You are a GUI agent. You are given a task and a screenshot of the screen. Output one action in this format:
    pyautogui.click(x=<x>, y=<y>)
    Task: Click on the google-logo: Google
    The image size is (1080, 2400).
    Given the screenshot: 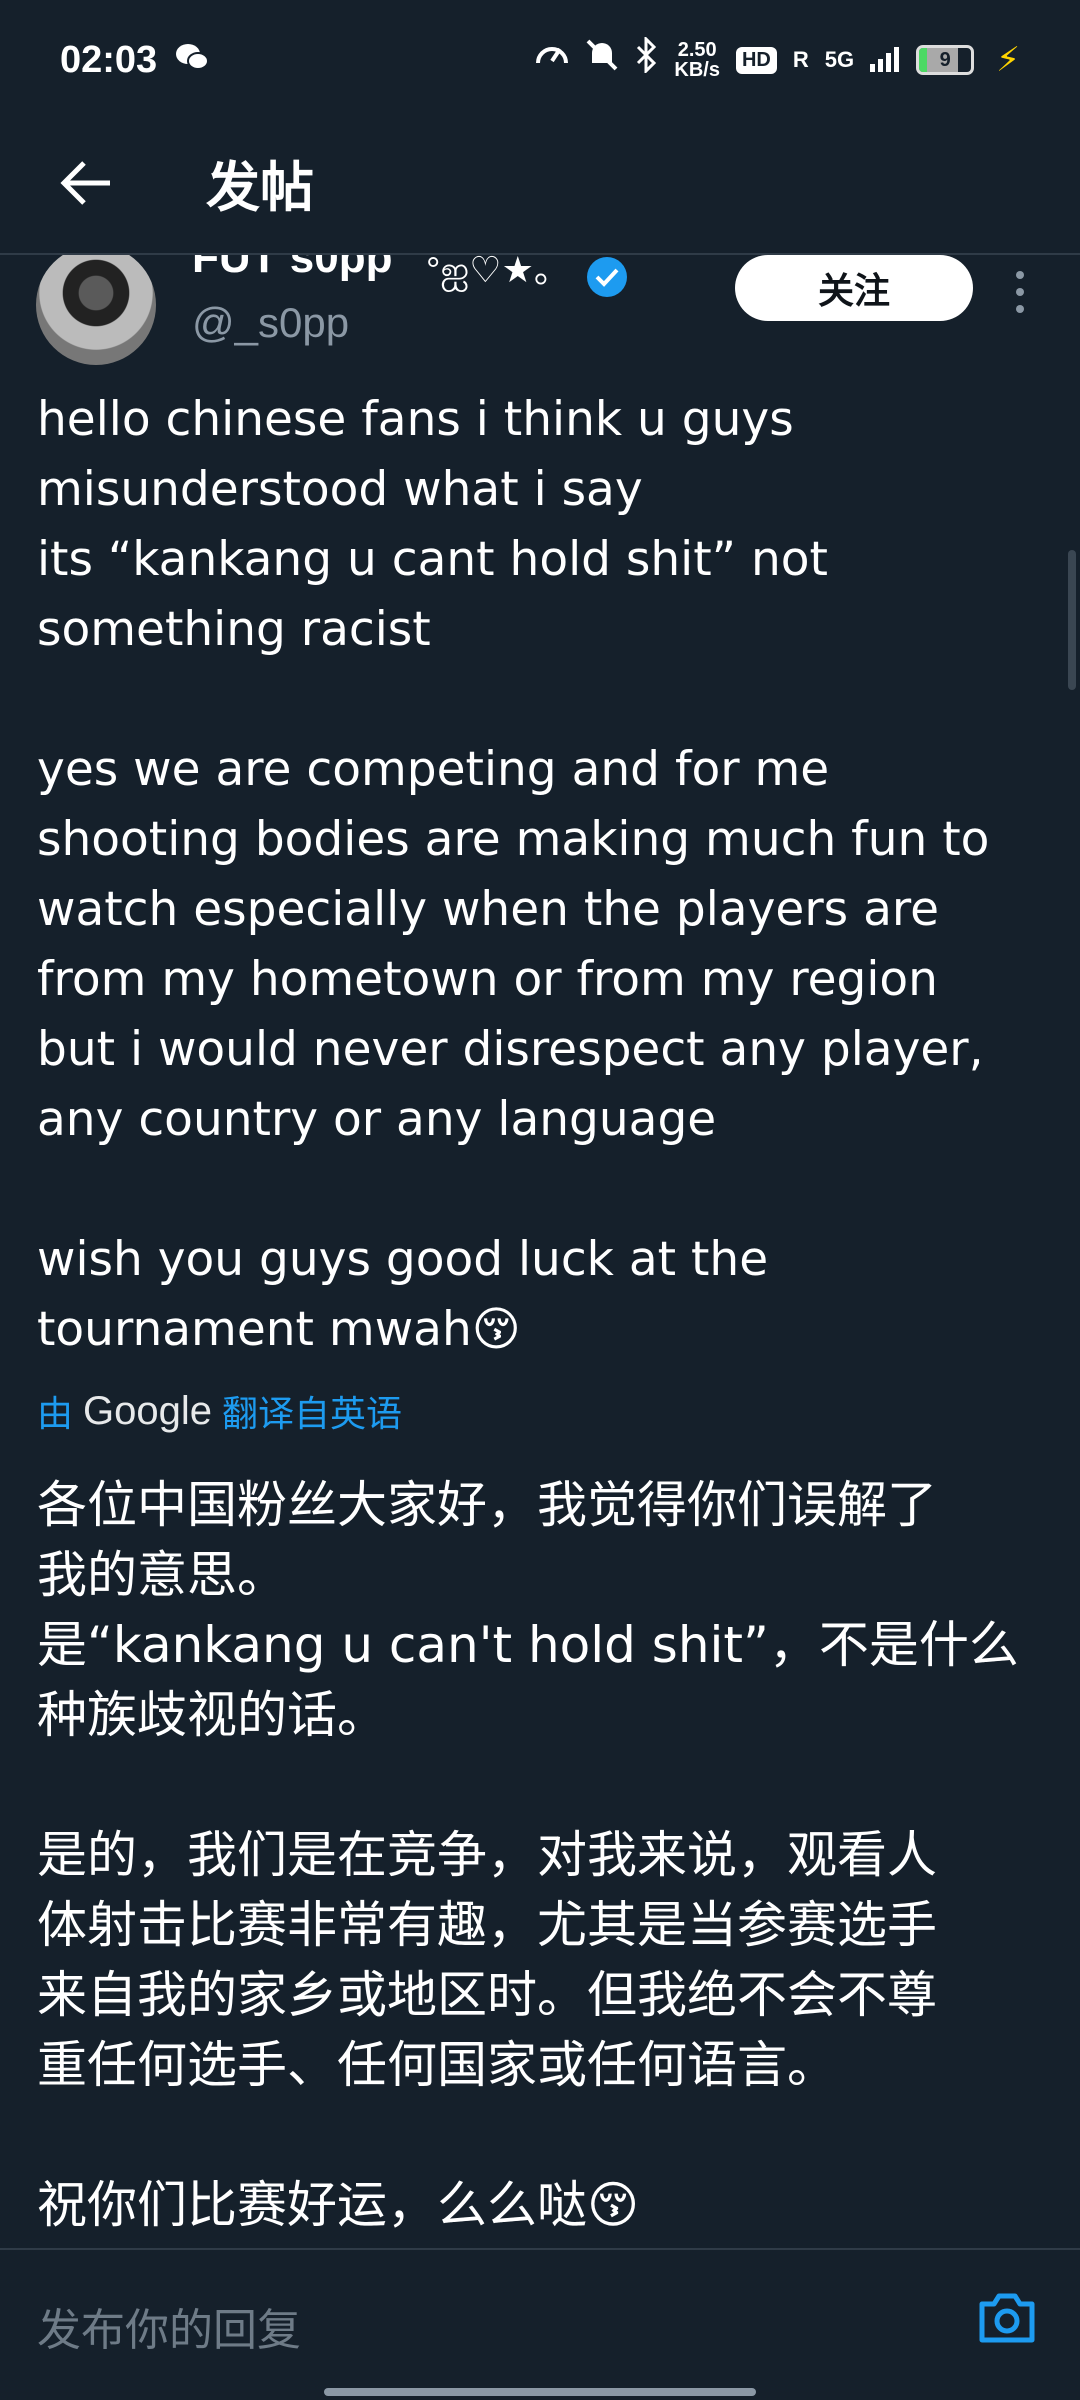 What is the action you would take?
    pyautogui.click(x=147, y=1410)
    